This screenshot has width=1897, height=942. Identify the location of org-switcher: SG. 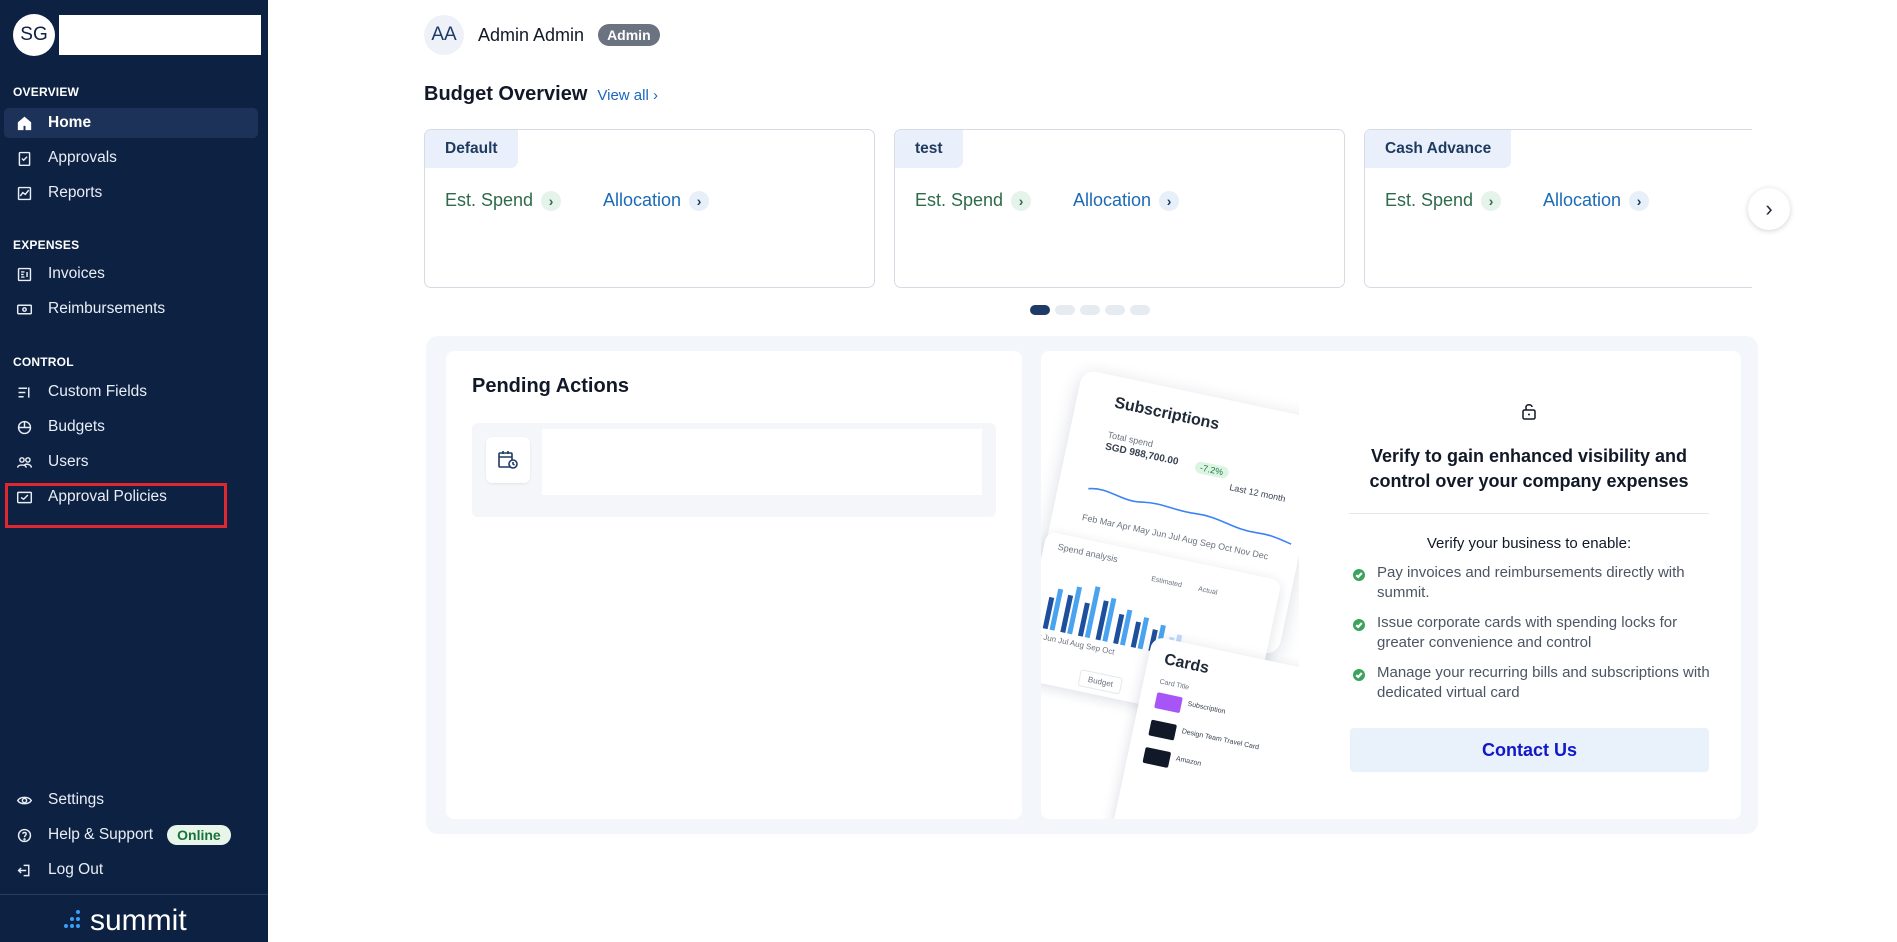
(137, 35).